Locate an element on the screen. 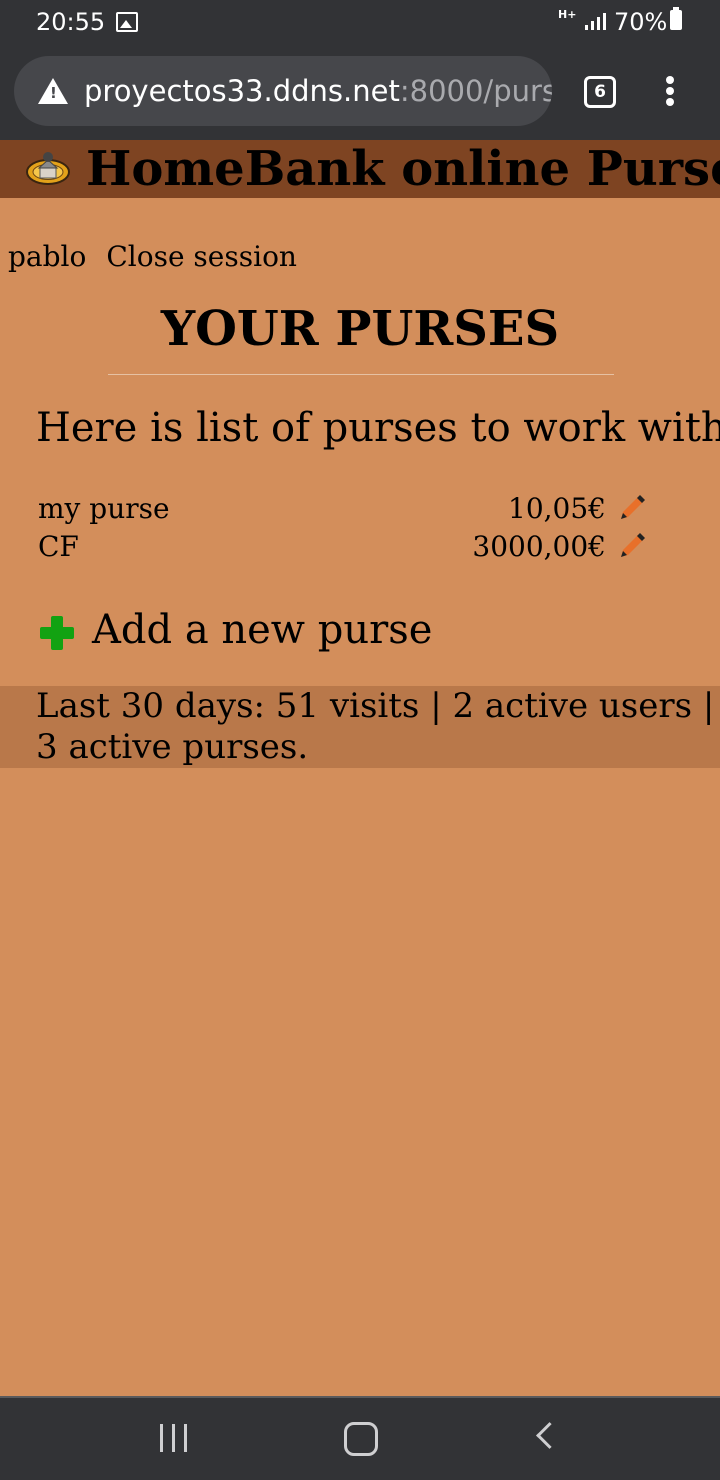  purse-row: CF 3000,00€ is located at coordinates (343, 548).